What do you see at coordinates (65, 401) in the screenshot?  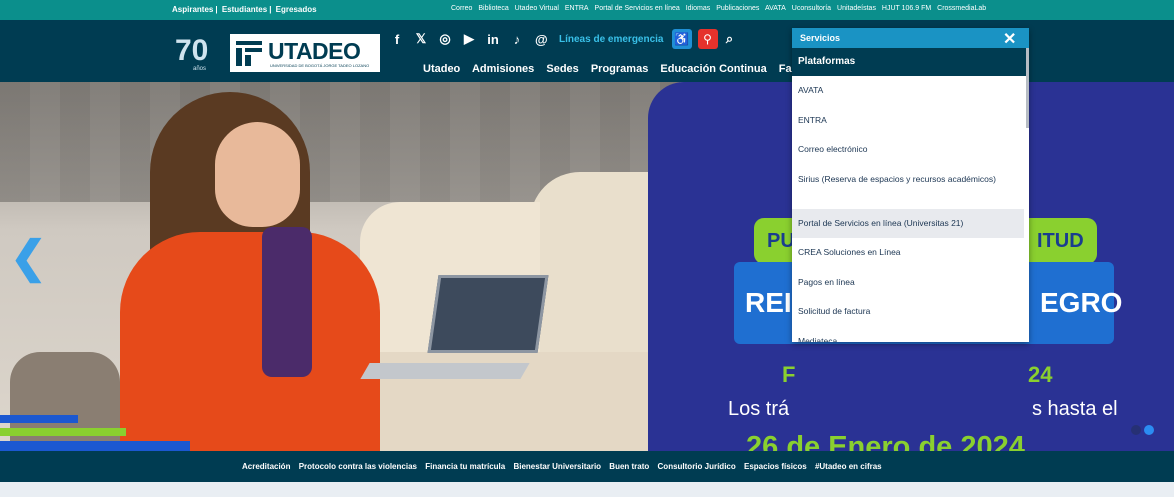 I see `photo-chair` at bounding box center [65, 401].